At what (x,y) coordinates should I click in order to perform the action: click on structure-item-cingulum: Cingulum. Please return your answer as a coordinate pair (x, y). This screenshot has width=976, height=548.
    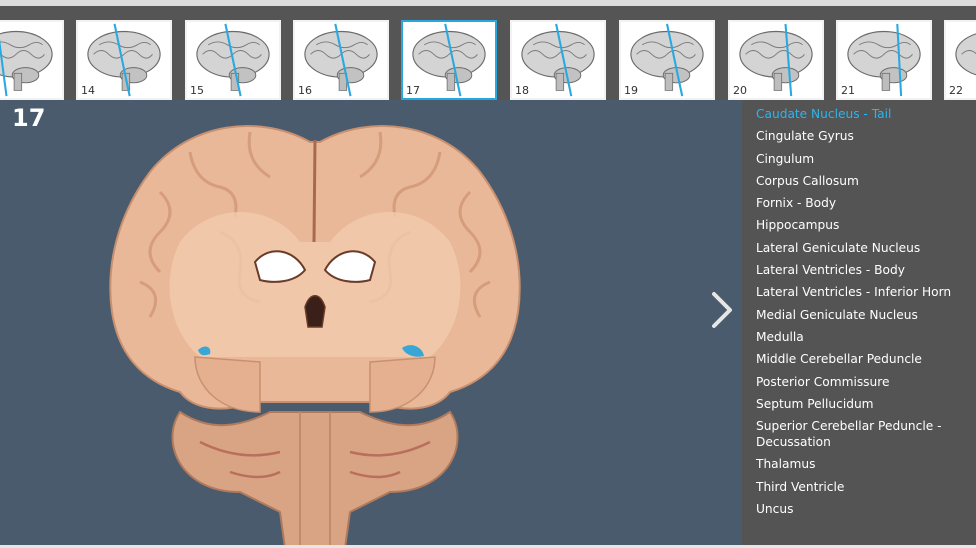
    Looking at the image, I should click on (862, 159).